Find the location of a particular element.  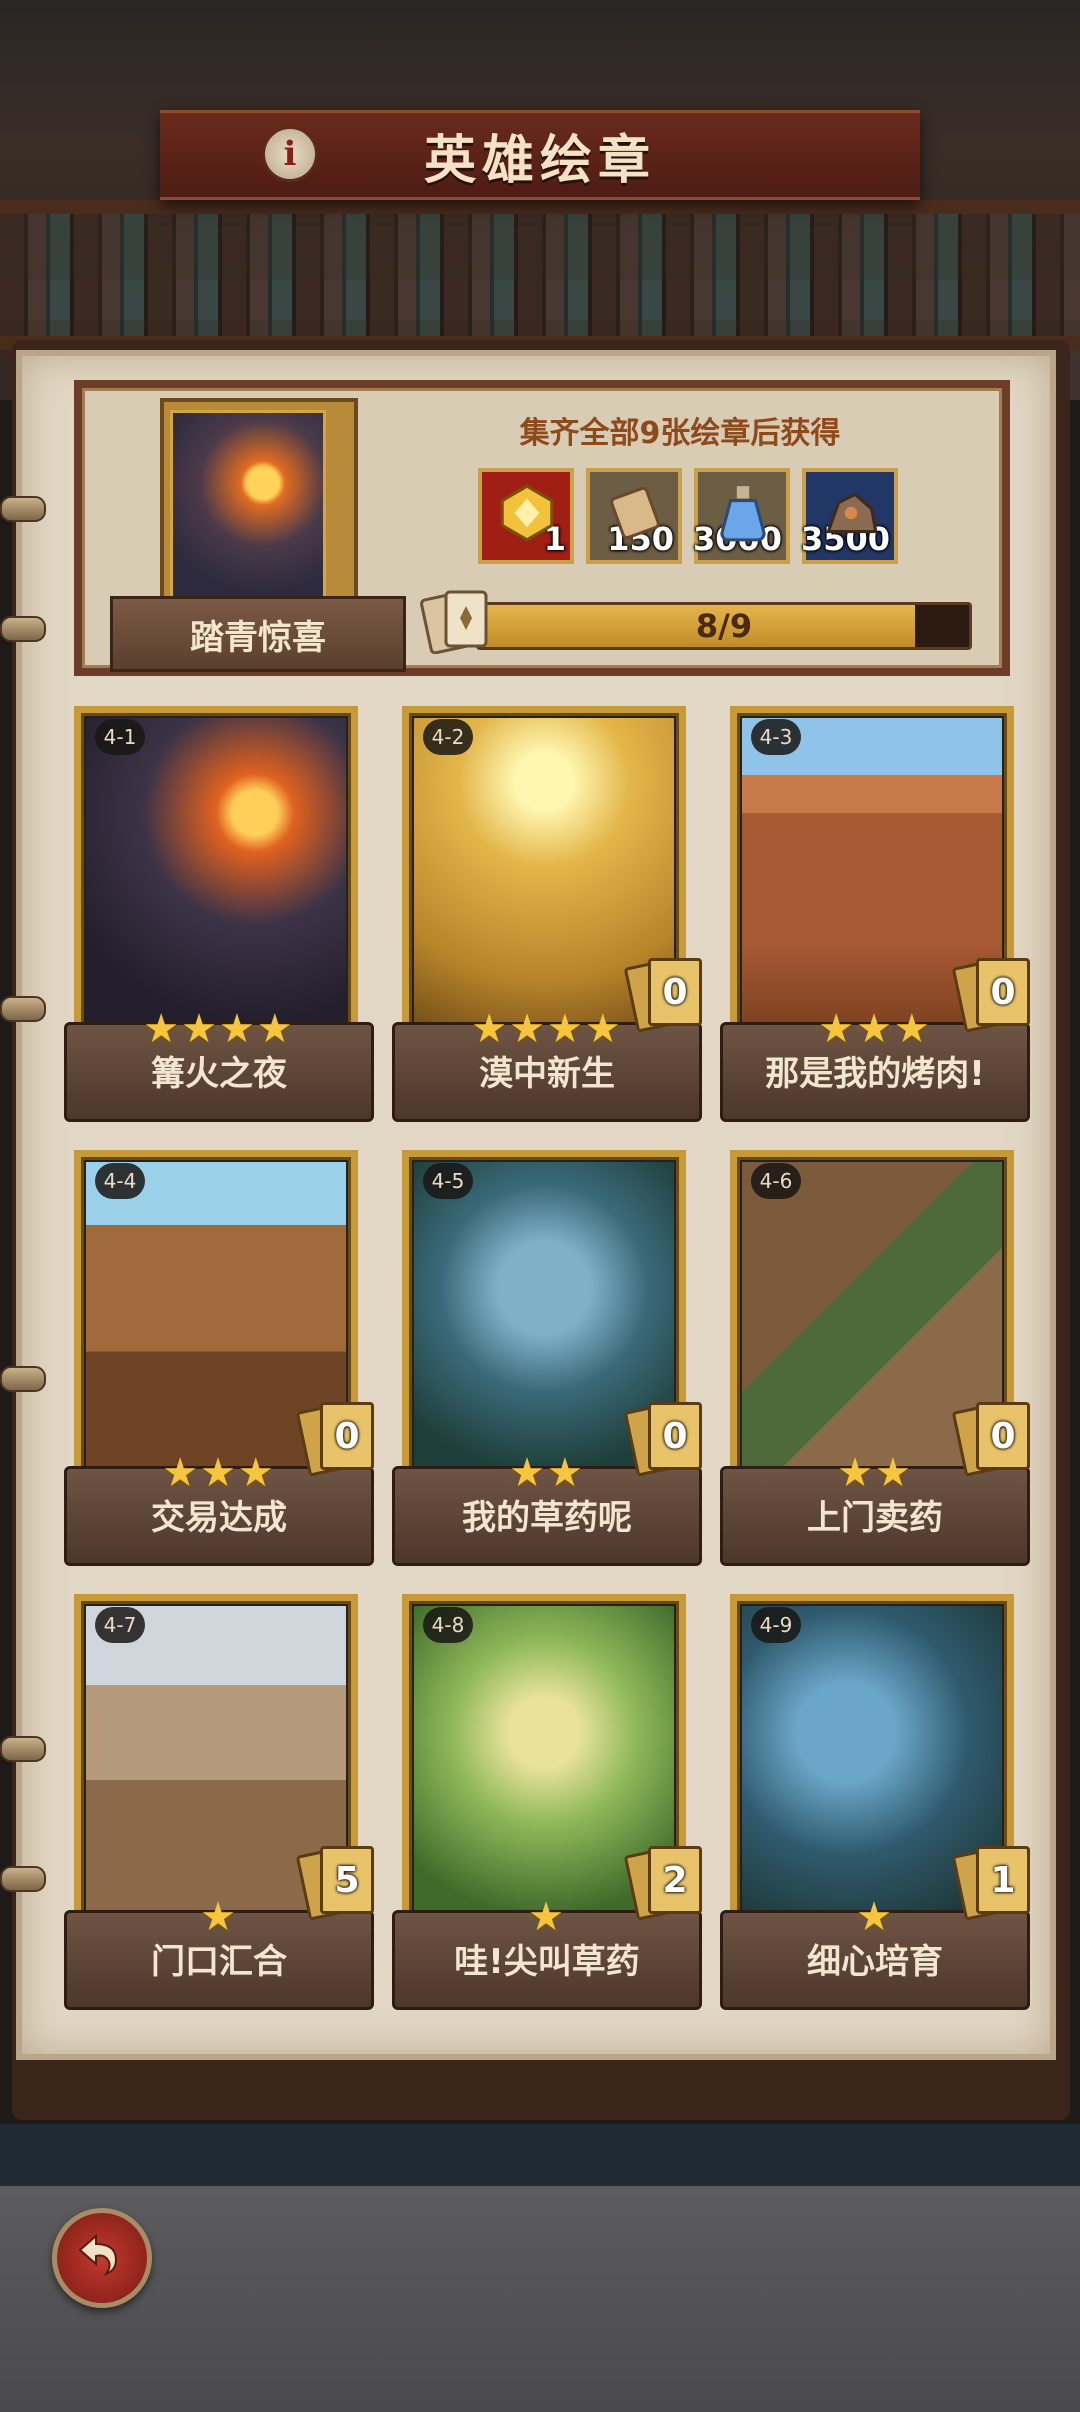

cards-stack-icon is located at coordinates (454, 622).